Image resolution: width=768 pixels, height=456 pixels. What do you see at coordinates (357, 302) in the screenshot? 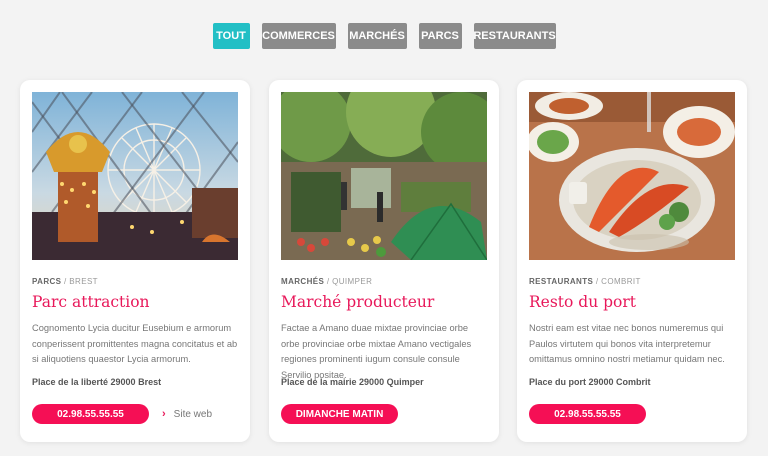
I see `card-title: Marché producteur` at bounding box center [357, 302].